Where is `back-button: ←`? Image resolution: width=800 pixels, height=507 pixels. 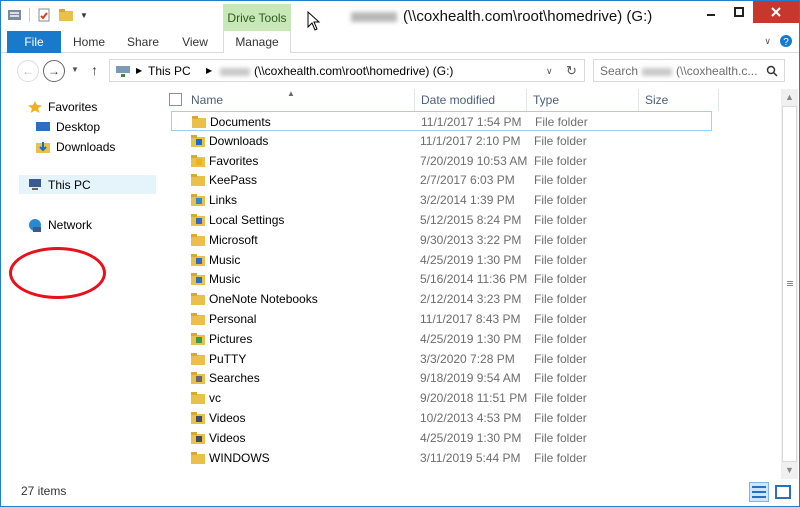 back-button: ← is located at coordinates (28, 71).